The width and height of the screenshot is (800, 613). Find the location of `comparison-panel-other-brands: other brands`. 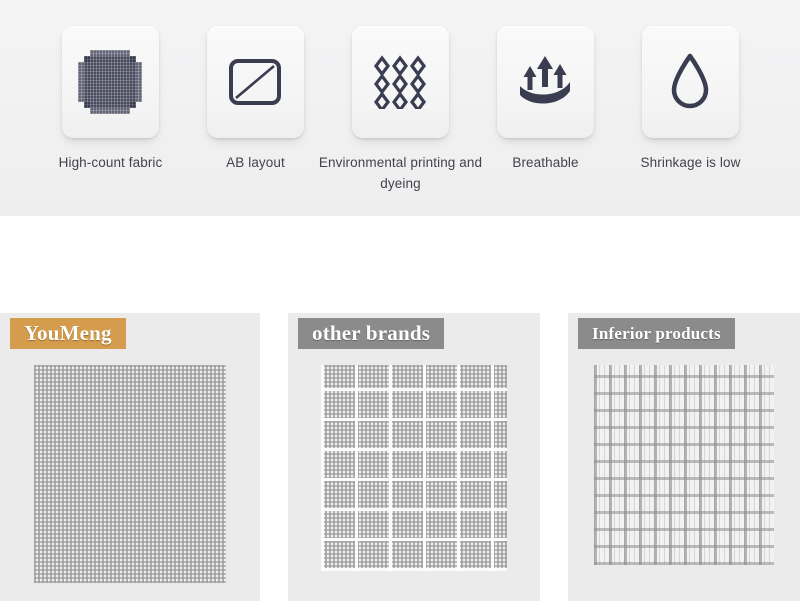

comparison-panel-other-brands: other brands is located at coordinates (414, 457).